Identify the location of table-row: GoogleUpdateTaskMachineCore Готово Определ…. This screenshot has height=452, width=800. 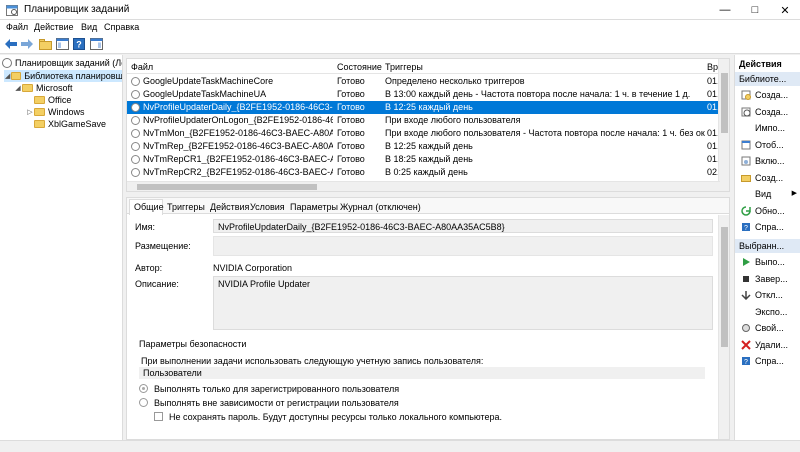
(423, 81).